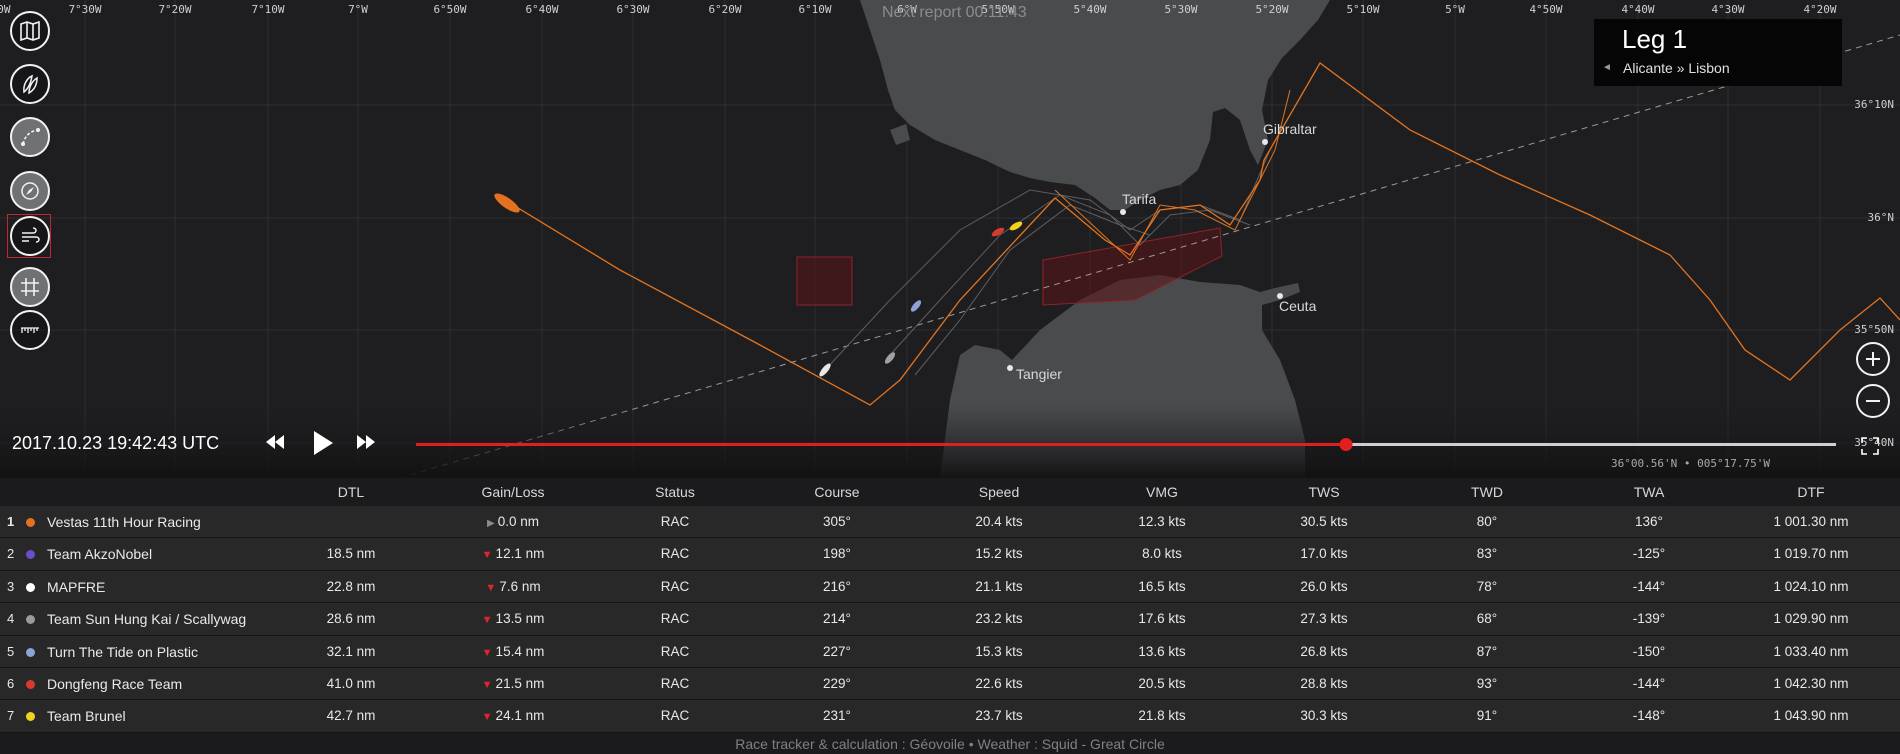  What do you see at coordinates (1870, 446) in the screenshot?
I see `fullscreen-icon` at bounding box center [1870, 446].